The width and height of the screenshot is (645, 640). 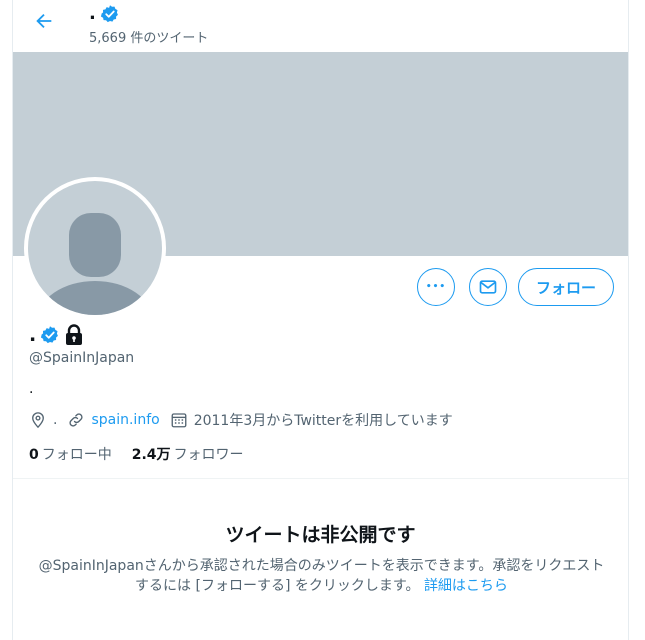 I want to click on more-dots-icon: •••, so click(x=436, y=287).